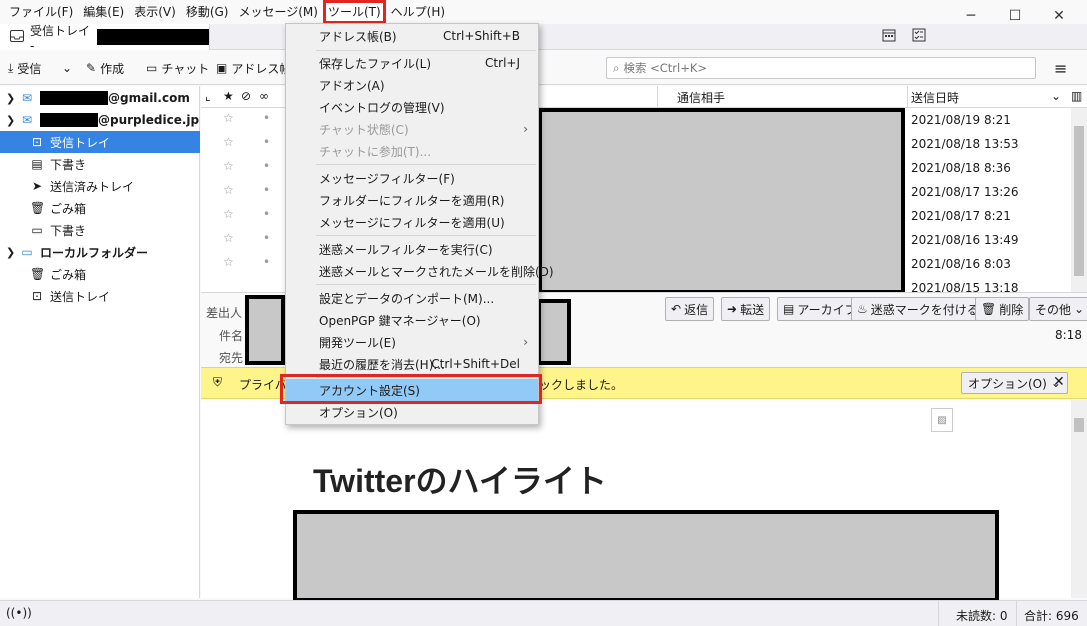 This screenshot has height=626, width=1087. What do you see at coordinates (208, 96) in the screenshot?
I see `thread-column-icon: ⌞` at bounding box center [208, 96].